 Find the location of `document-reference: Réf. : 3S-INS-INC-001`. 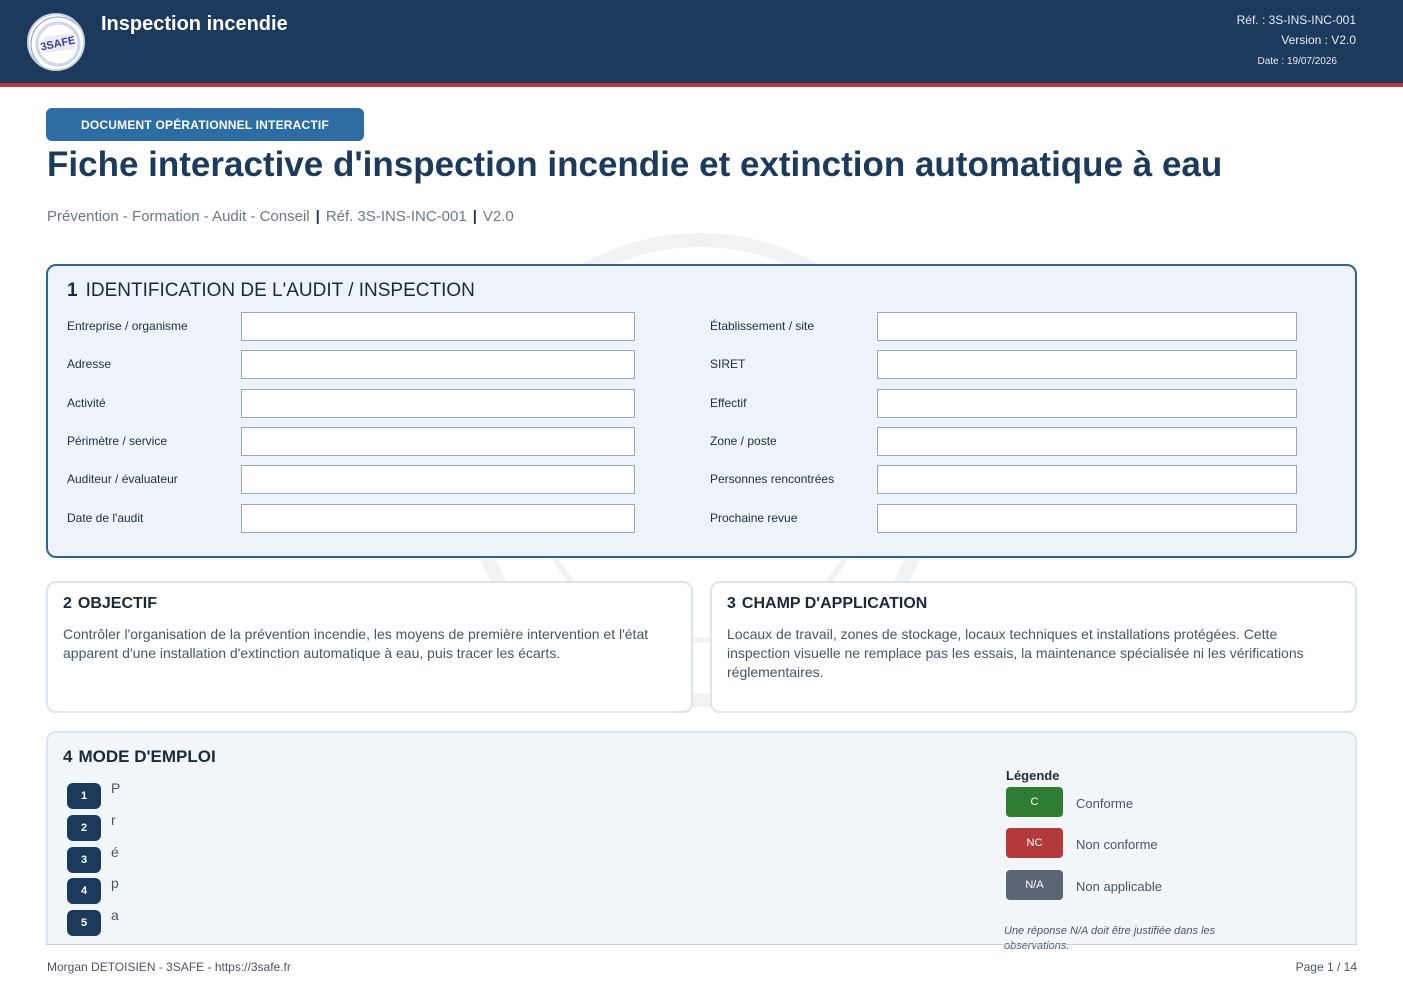

document-reference: Réf. : 3S-INS-INC-001 is located at coordinates (1296, 20).